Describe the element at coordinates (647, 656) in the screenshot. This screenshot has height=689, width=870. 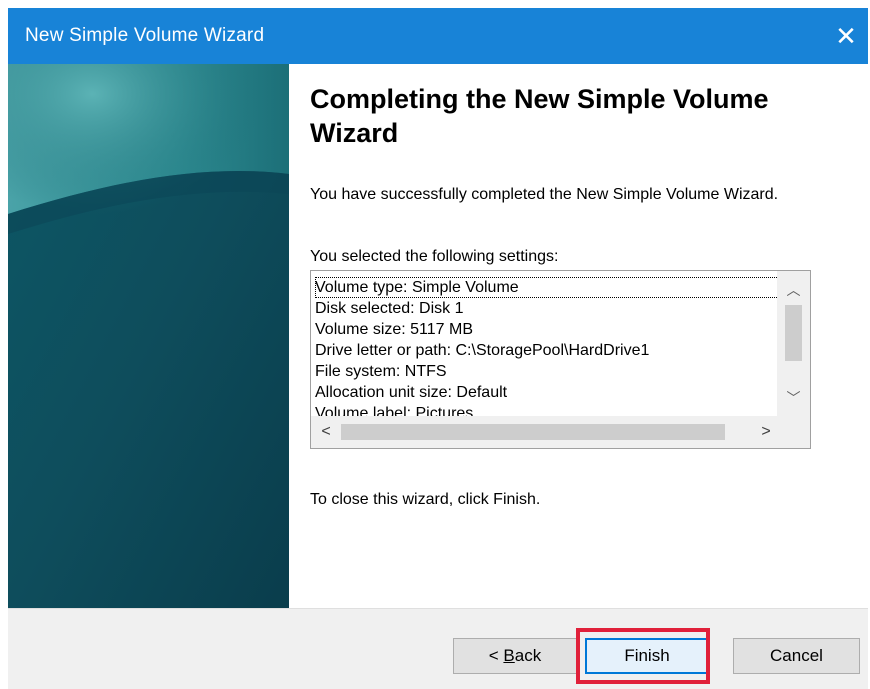
I see `finish-button: Finish` at that location.